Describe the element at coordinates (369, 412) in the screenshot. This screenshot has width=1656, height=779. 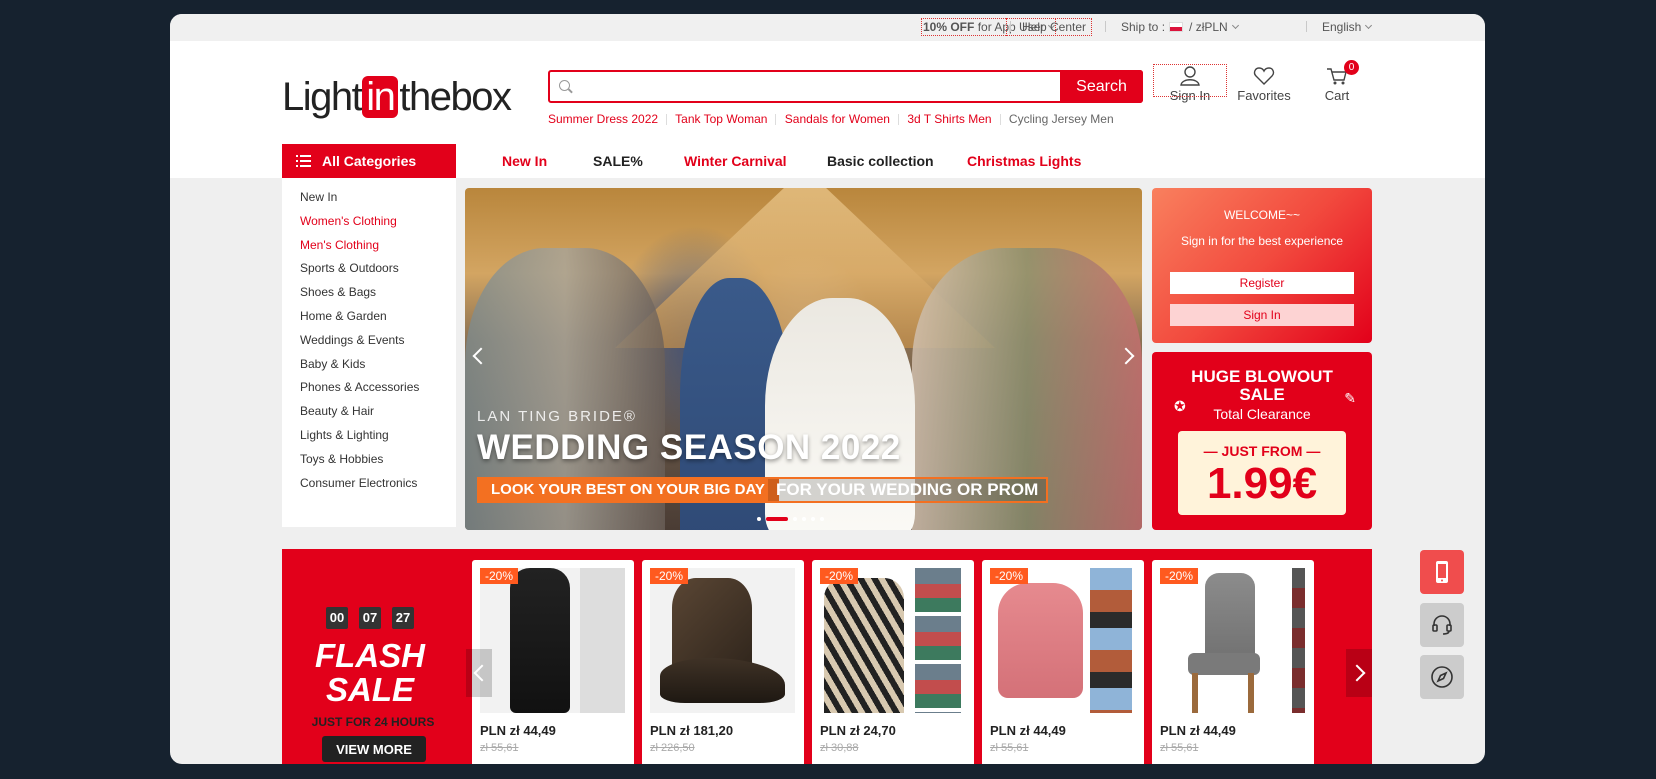
I see `category-item: Beauty & Hair` at that location.